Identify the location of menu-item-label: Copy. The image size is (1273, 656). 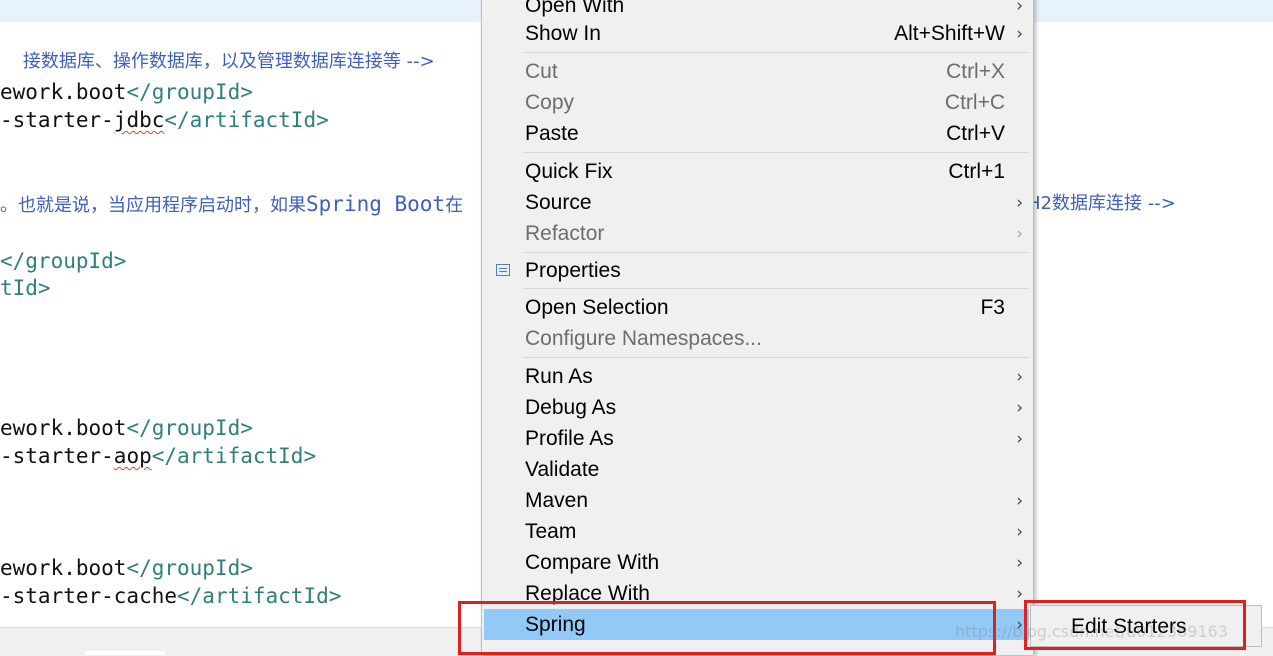
(550, 102).